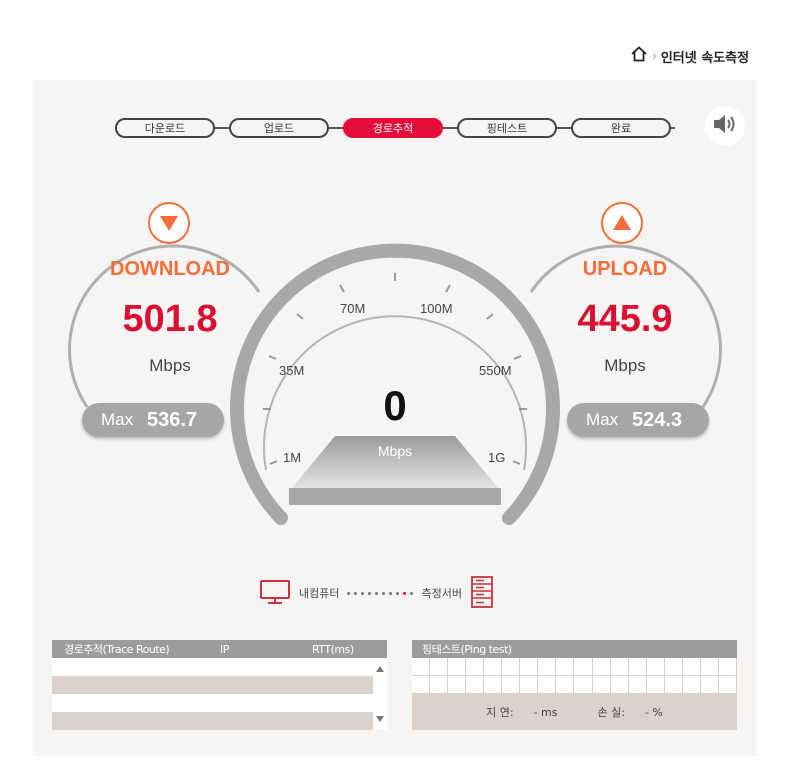 The width and height of the screenshot is (802, 770). Describe the element at coordinates (574, 676) in the screenshot. I see `ping-grid` at that location.